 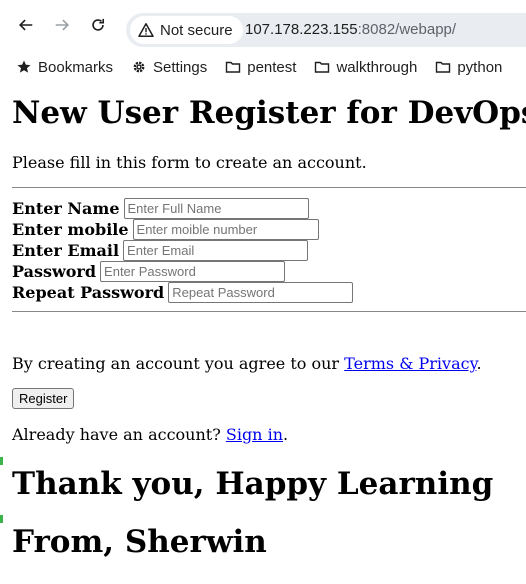 I want to click on password-row: Password, so click(x=149, y=271).